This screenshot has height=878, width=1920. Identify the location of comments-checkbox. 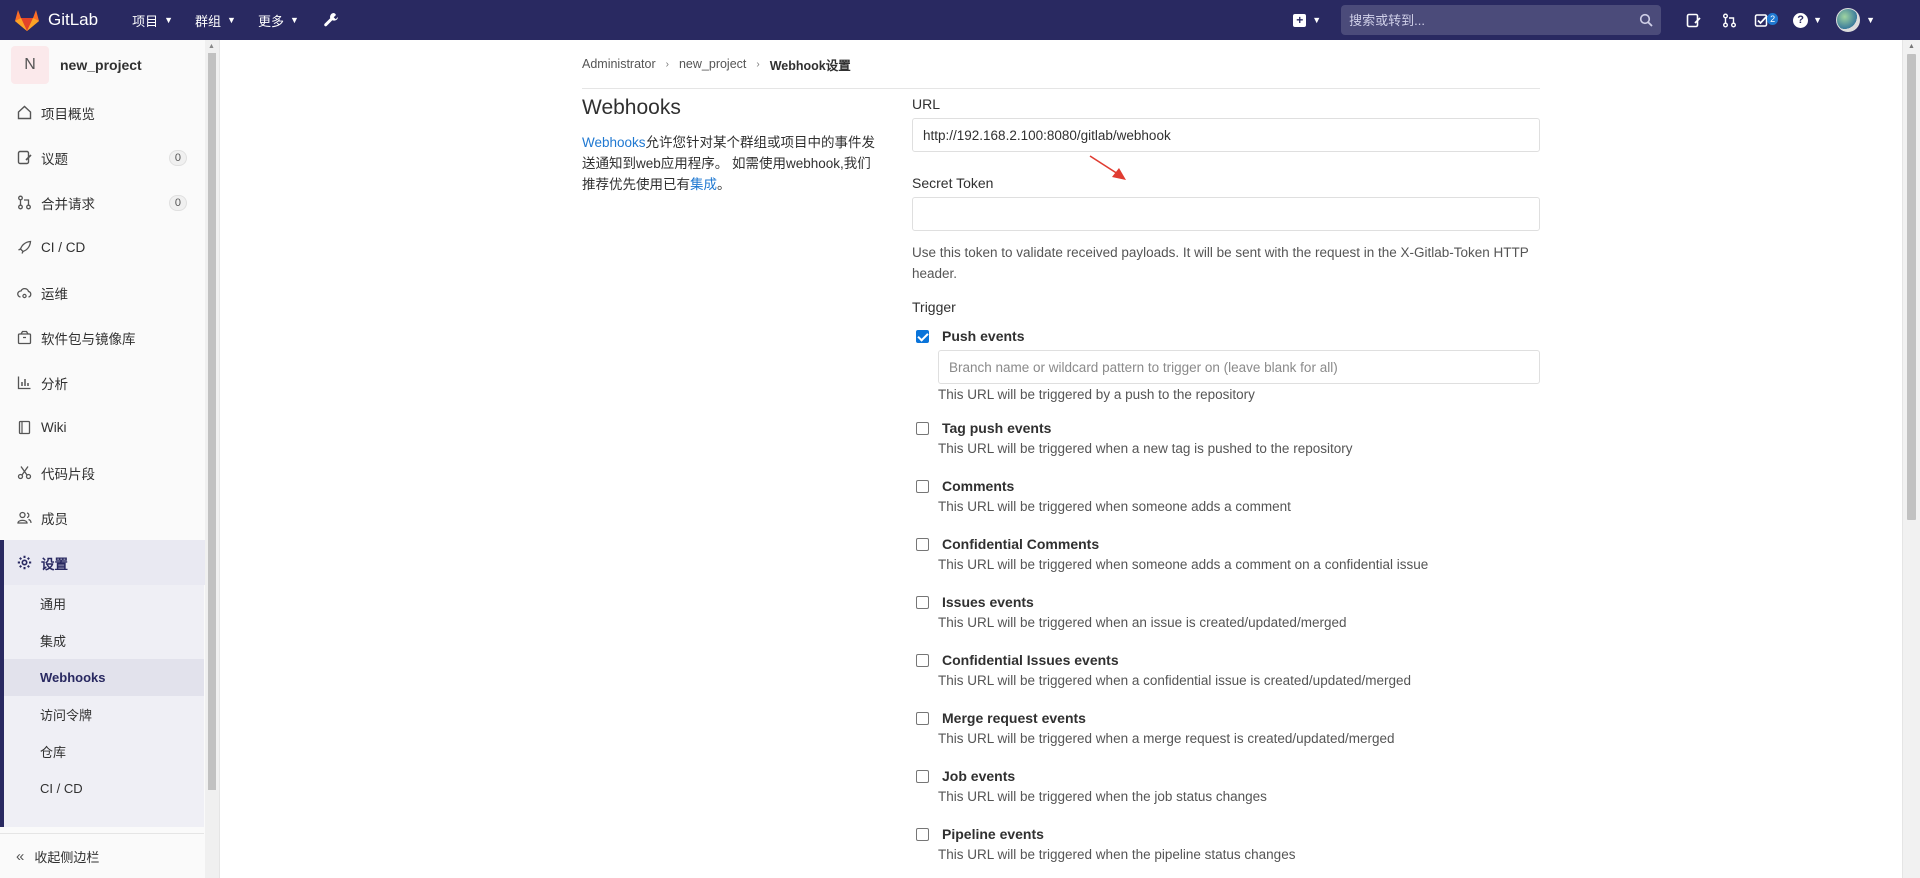
(922, 486).